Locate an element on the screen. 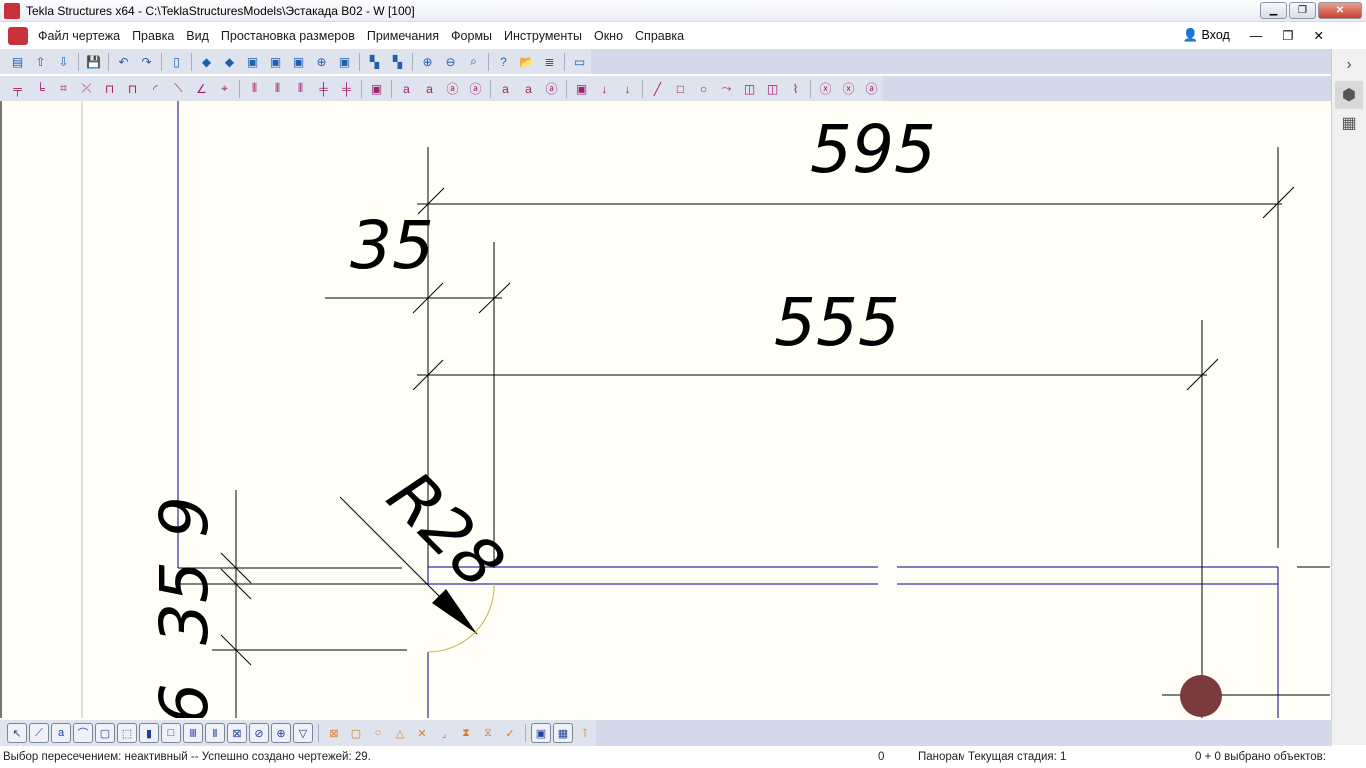  snap-center-icon: ▢ is located at coordinates (356, 733).